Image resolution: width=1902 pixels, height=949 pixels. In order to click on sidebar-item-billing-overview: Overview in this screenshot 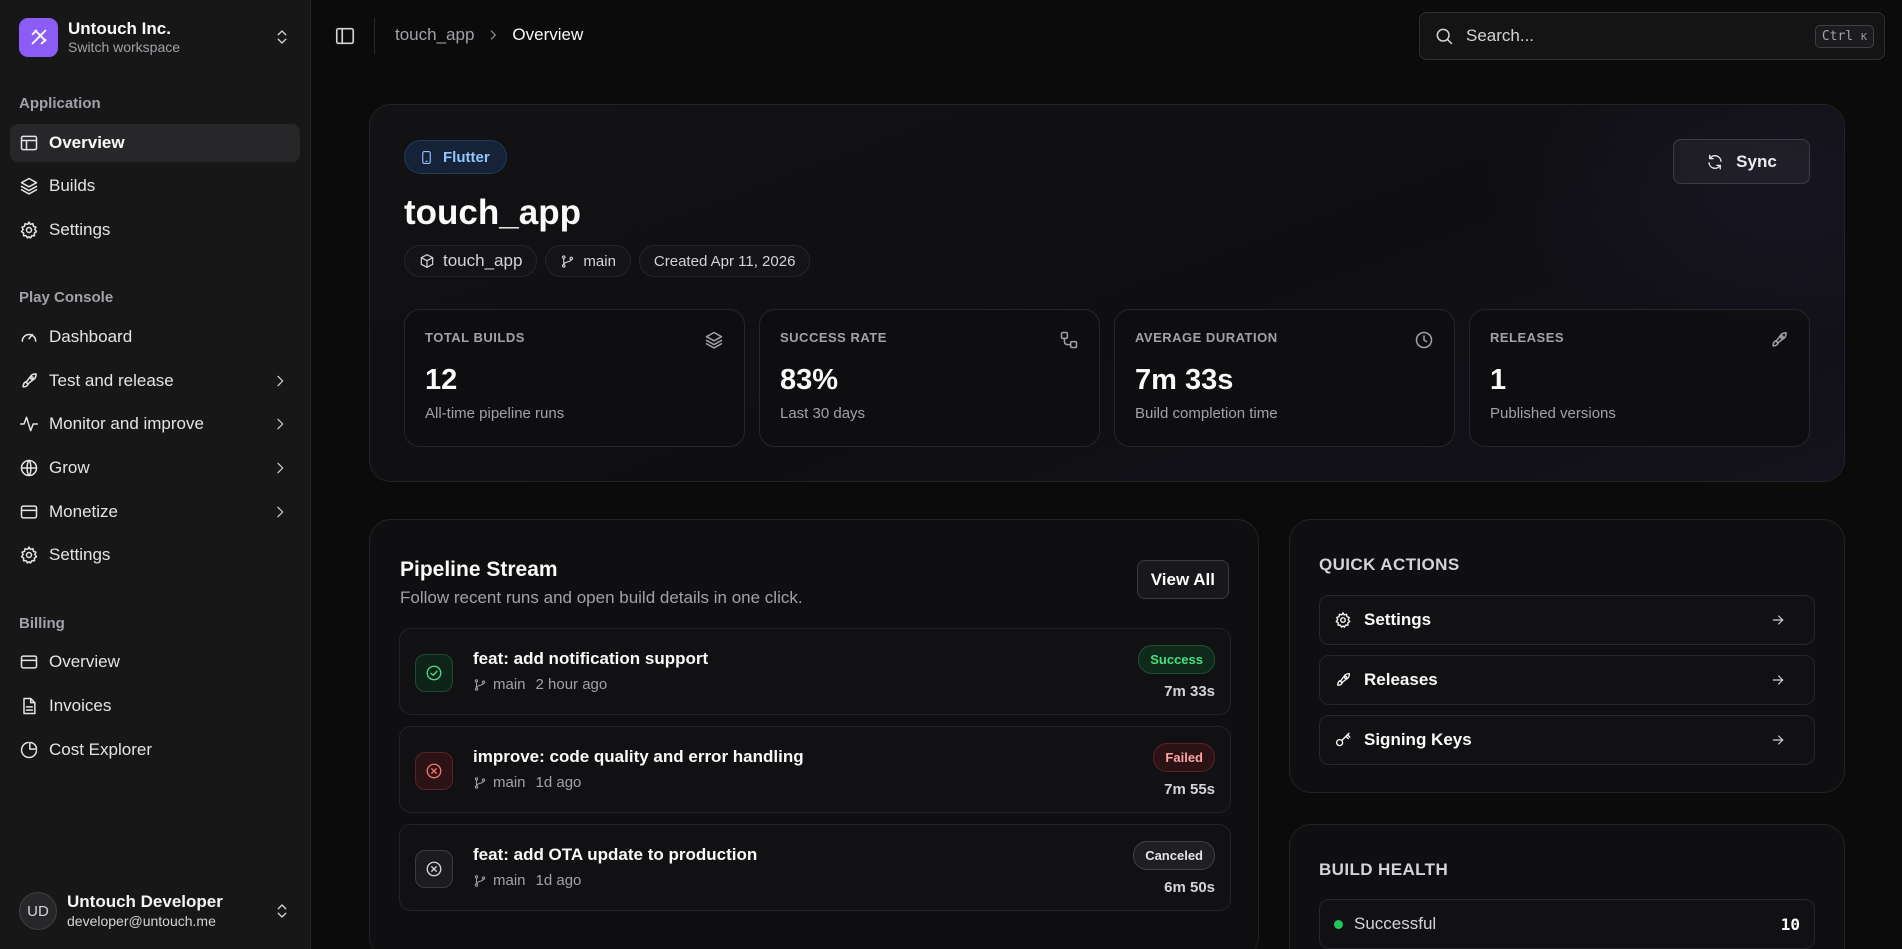, I will do `click(155, 662)`.